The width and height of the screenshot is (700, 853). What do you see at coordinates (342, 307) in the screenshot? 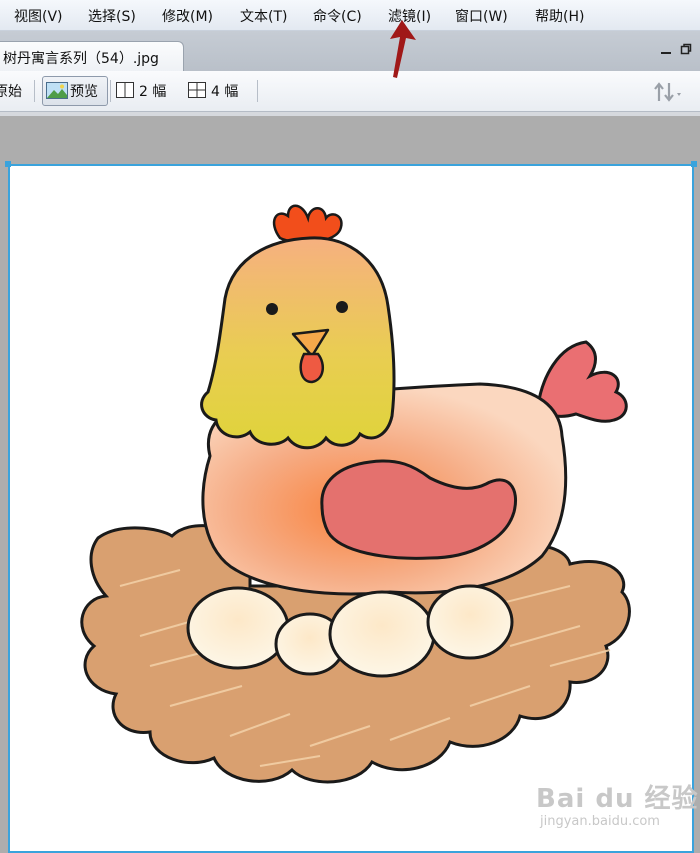
I see `hen-eye-right` at bounding box center [342, 307].